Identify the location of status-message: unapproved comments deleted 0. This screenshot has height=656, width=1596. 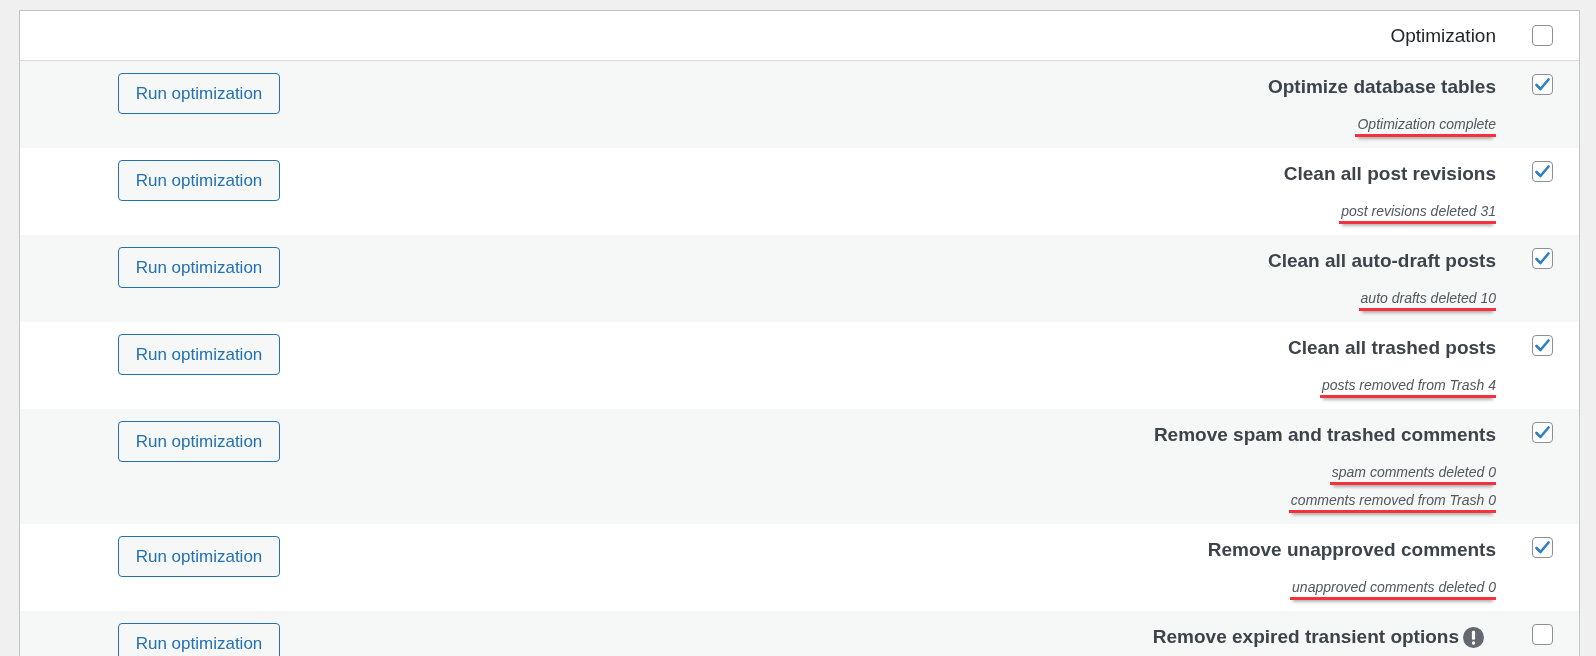
(1393, 589).